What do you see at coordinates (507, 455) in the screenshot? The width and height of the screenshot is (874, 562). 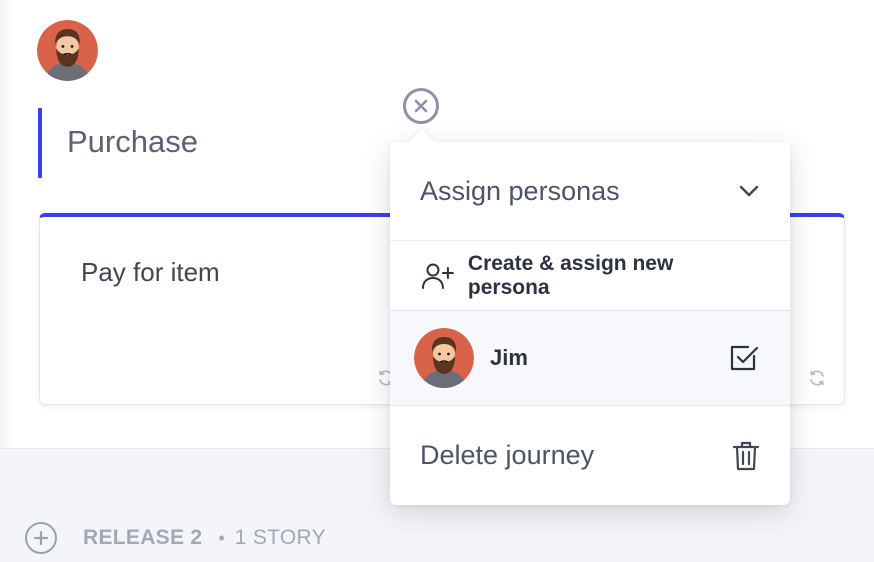 I see `delete-journey-label: Delete journey` at bounding box center [507, 455].